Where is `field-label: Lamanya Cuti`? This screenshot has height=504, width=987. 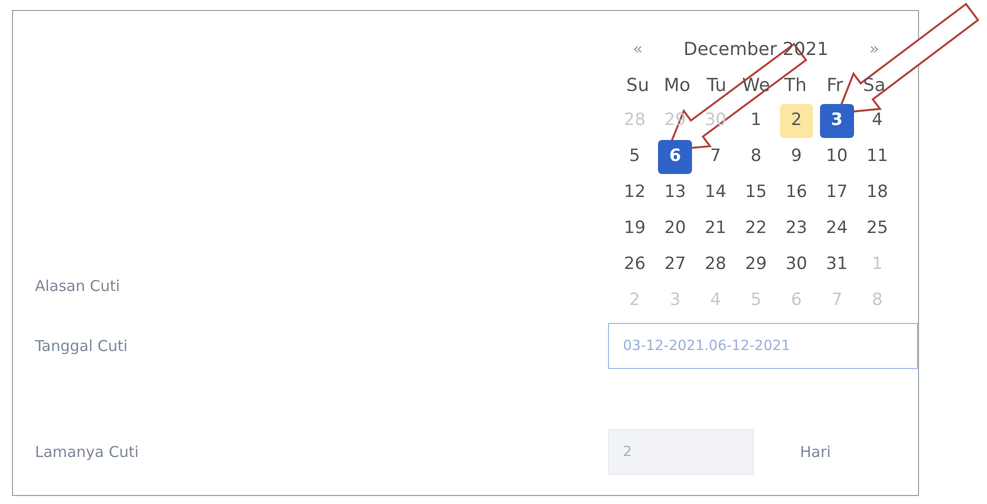
field-label: Lamanya Cuti is located at coordinates (87, 452).